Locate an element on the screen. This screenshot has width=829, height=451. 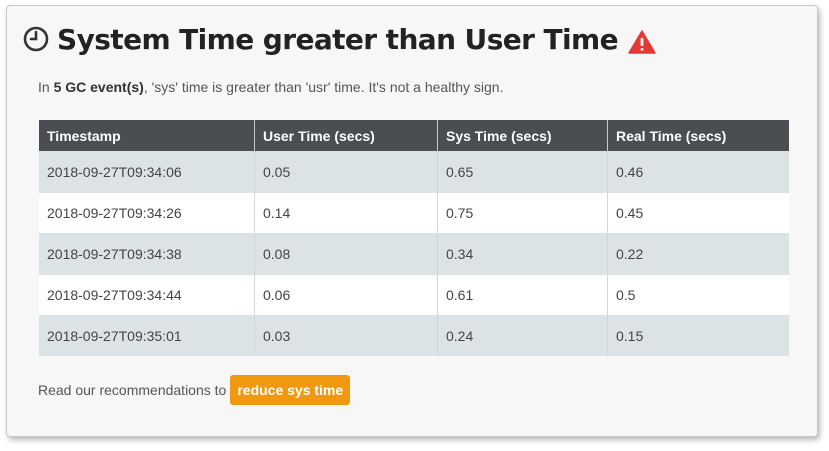
user-time-cell: 0.05 is located at coordinates (346, 172).